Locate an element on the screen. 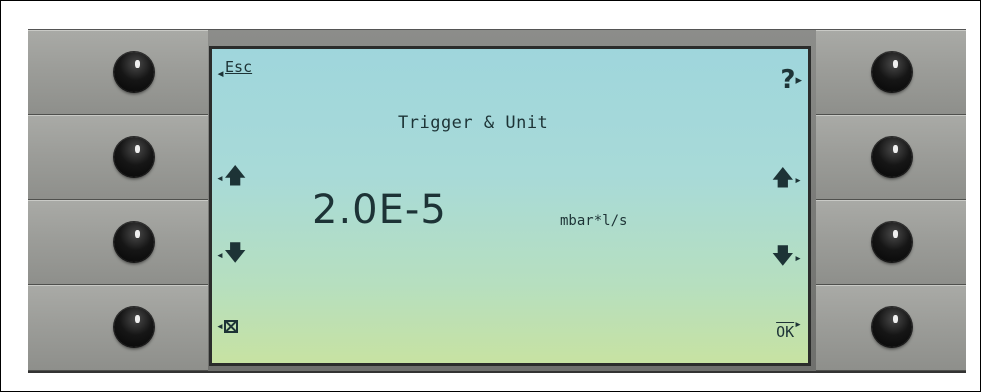 The image size is (981, 392). softkey-help: ? ▸ is located at coordinates (791, 80).